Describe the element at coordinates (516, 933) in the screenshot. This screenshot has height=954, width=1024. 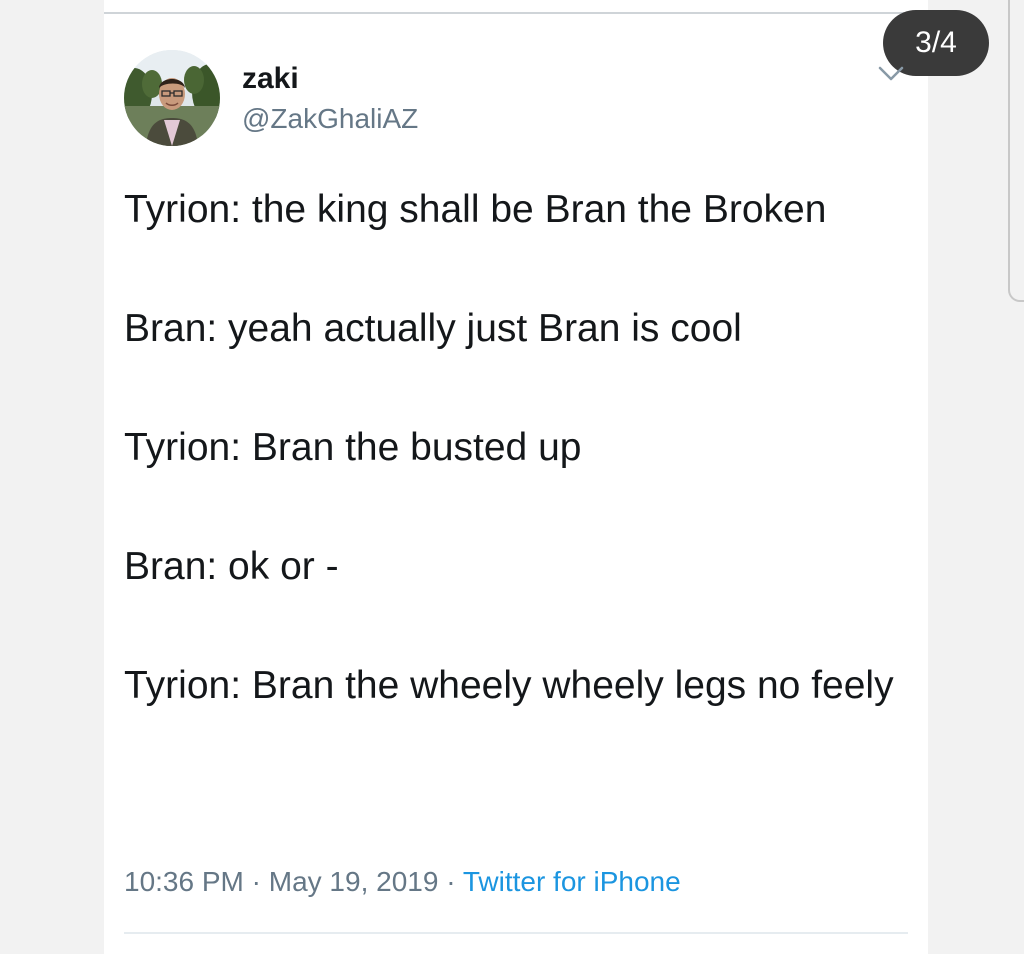
I see `bottom-divider` at that location.